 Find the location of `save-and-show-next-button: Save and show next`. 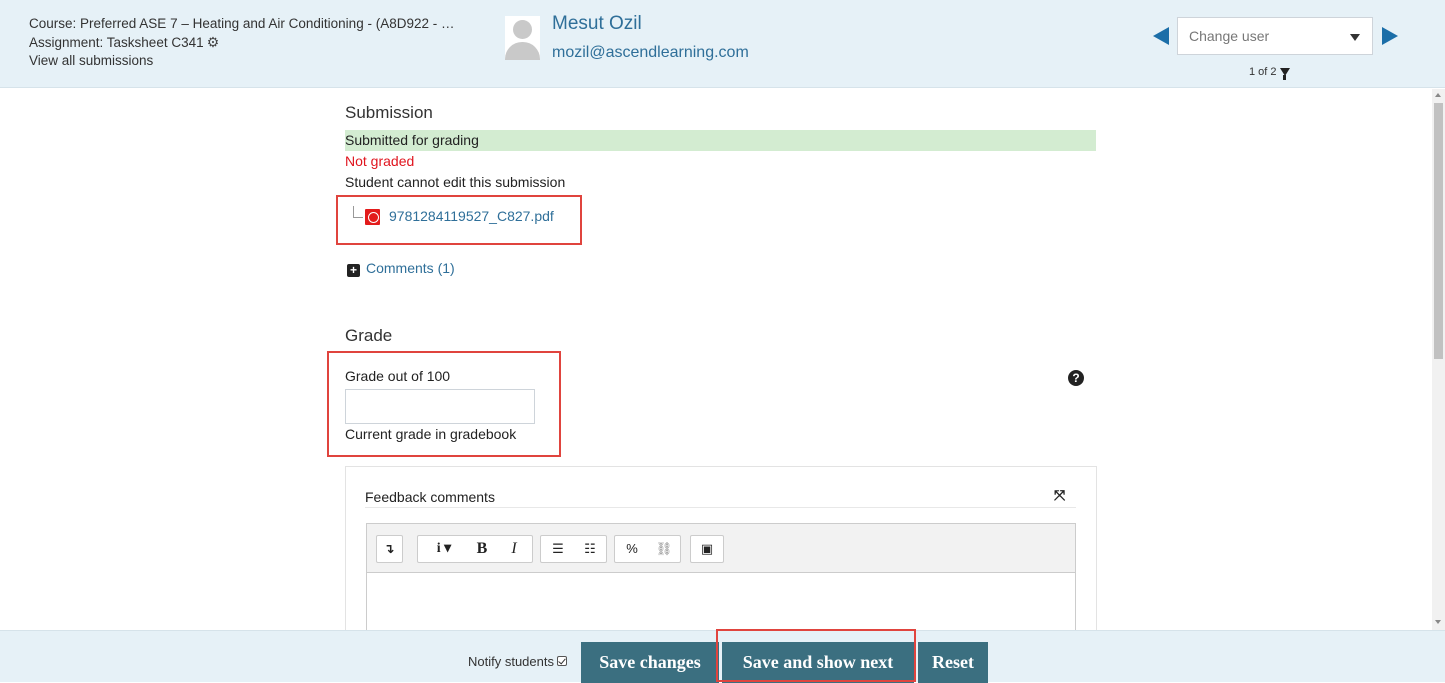

save-and-show-next-button: Save and show next is located at coordinates (818, 662).